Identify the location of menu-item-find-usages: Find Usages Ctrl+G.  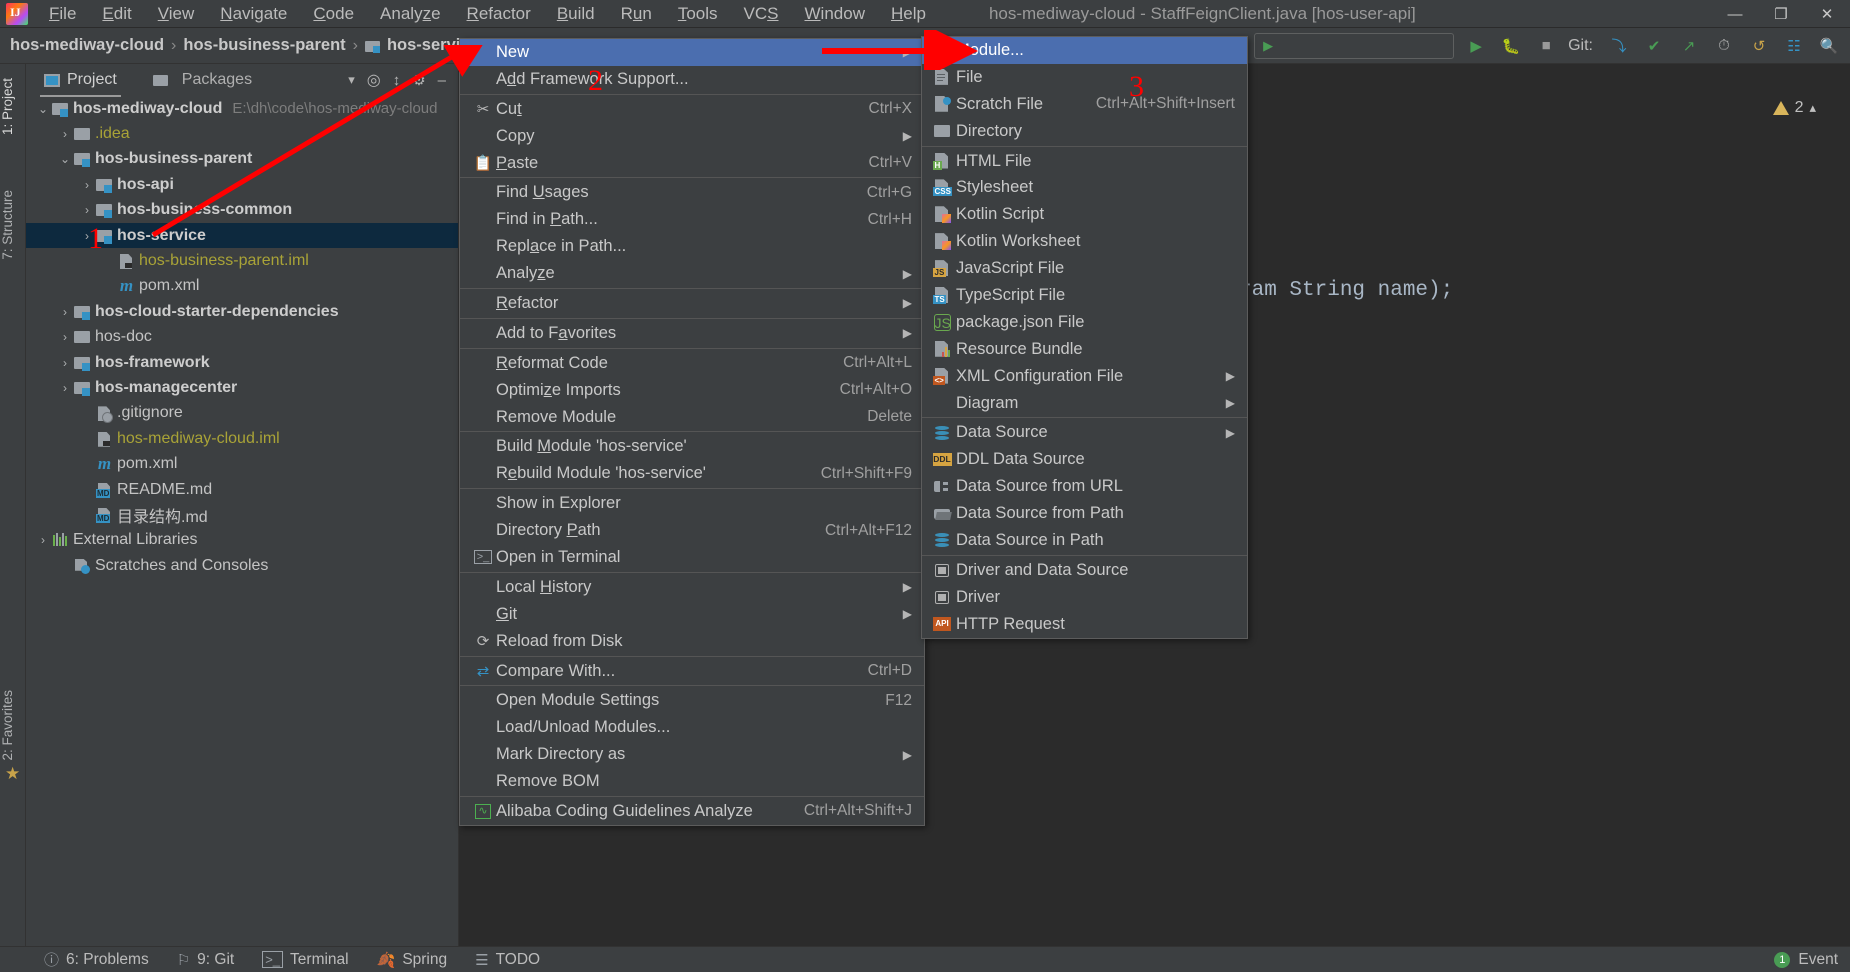
(692, 192).